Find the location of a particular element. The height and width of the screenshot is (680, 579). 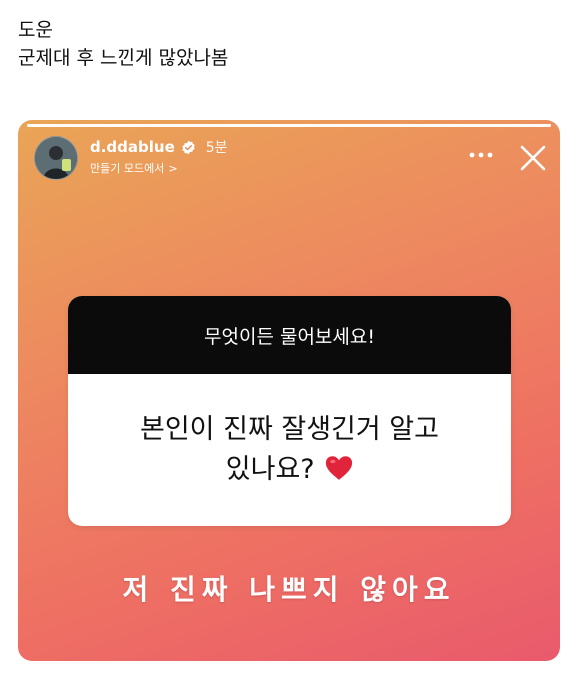

story-progress-bar is located at coordinates (289, 125).